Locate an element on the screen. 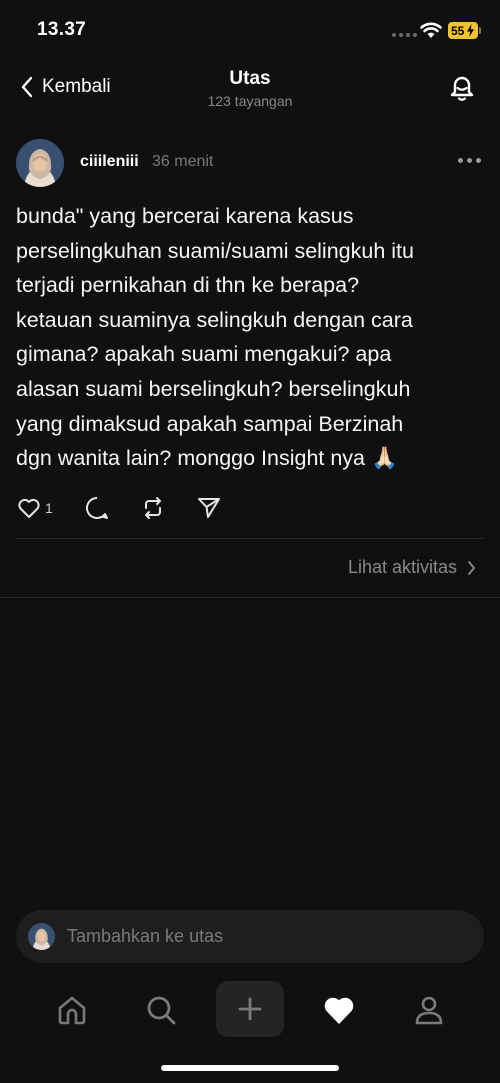 This screenshot has height=1083, width=500. wifi-icon is located at coordinates (431, 30).